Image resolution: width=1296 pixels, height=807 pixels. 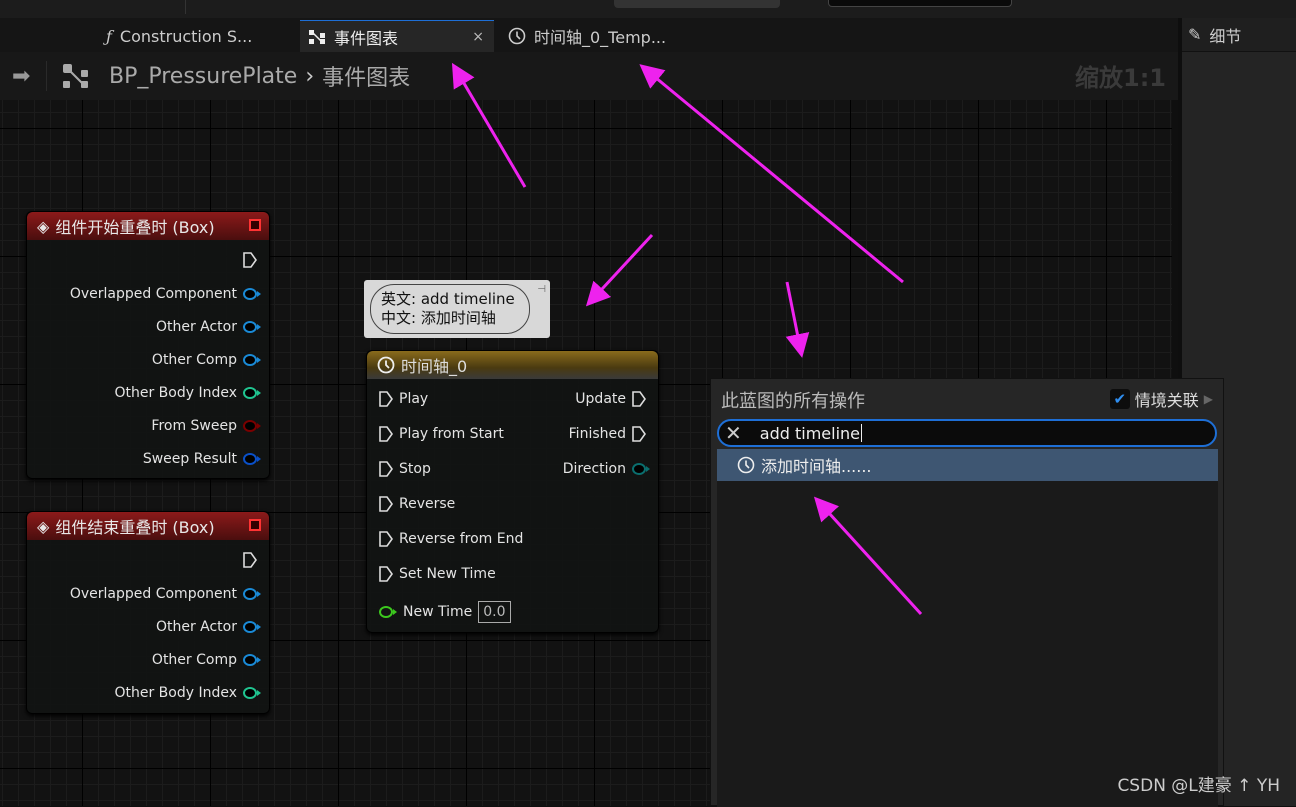 What do you see at coordinates (606, 469) in the screenshot?
I see `direction-pin: Direction` at bounding box center [606, 469].